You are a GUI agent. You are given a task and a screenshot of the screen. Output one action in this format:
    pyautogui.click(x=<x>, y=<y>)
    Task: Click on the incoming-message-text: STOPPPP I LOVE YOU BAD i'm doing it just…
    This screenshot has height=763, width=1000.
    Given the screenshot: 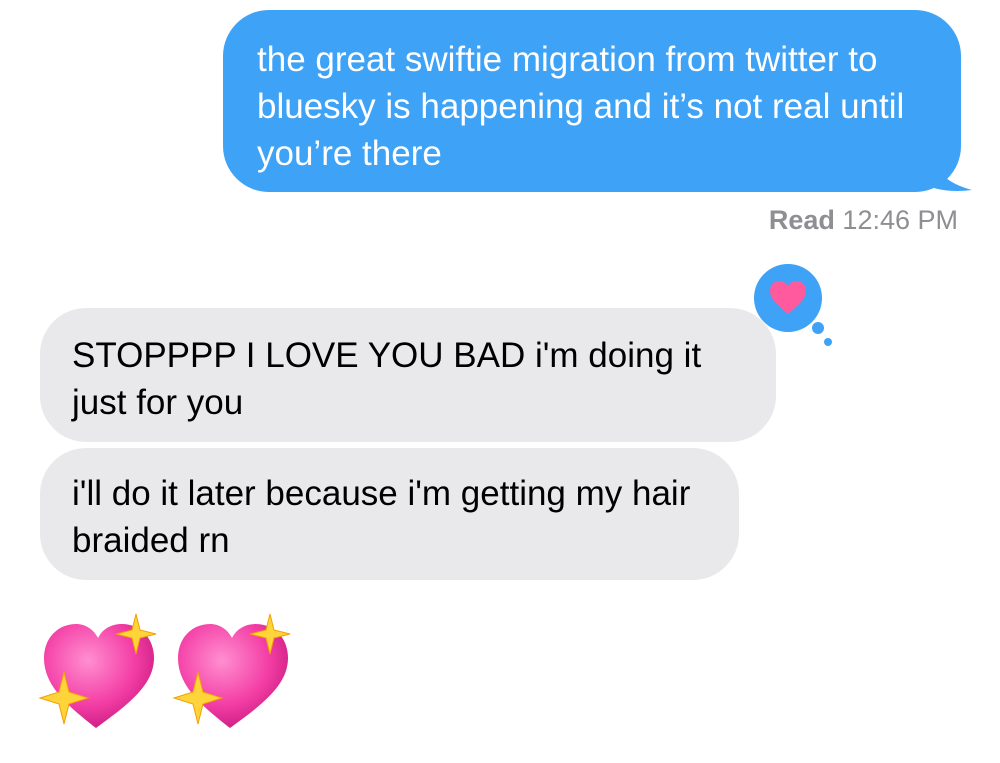 What is the action you would take?
    pyautogui.click(x=387, y=379)
    